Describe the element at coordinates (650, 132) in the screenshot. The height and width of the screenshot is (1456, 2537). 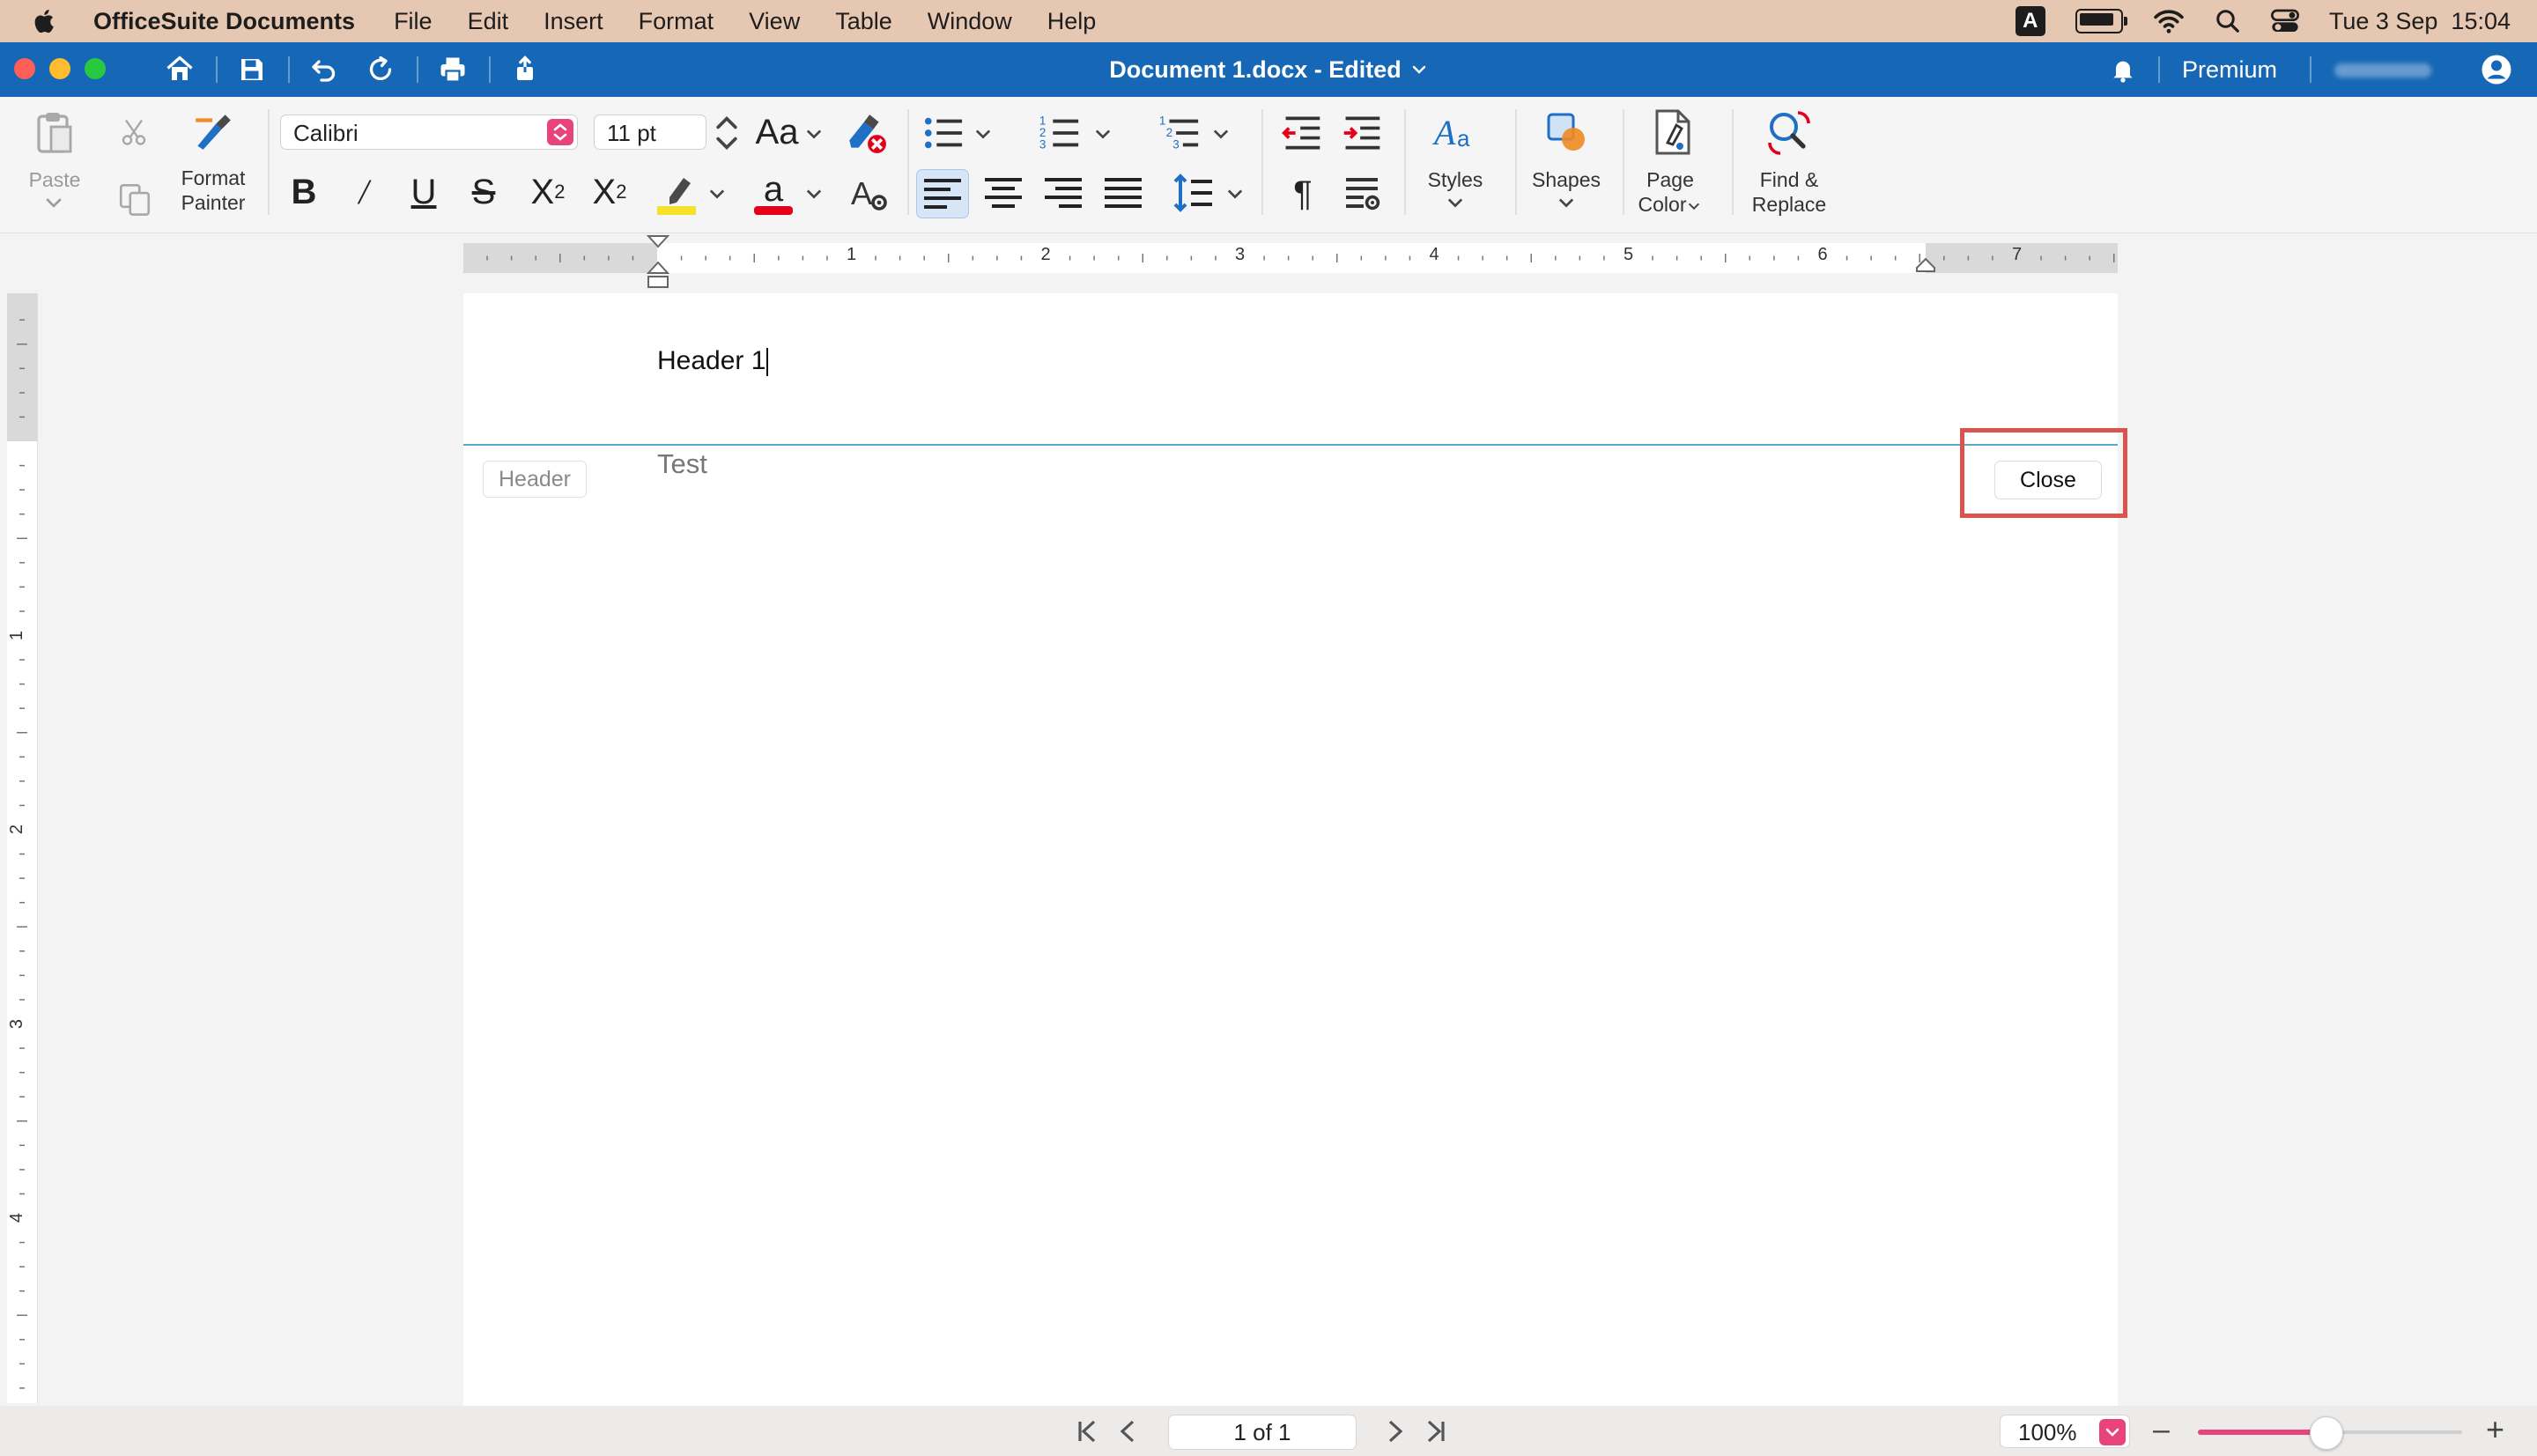
I see `font-size-field: 11 pt` at that location.